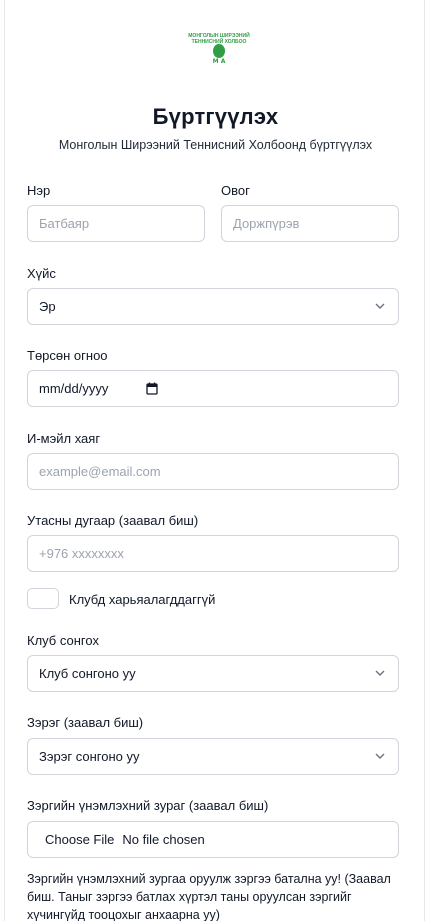 The height and width of the screenshot is (921, 437). Describe the element at coordinates (148, 805) in the screenshot. I see `rank-photo-label: Зэргийн үнэмлэхний зураг (заавал биш)` at that location.